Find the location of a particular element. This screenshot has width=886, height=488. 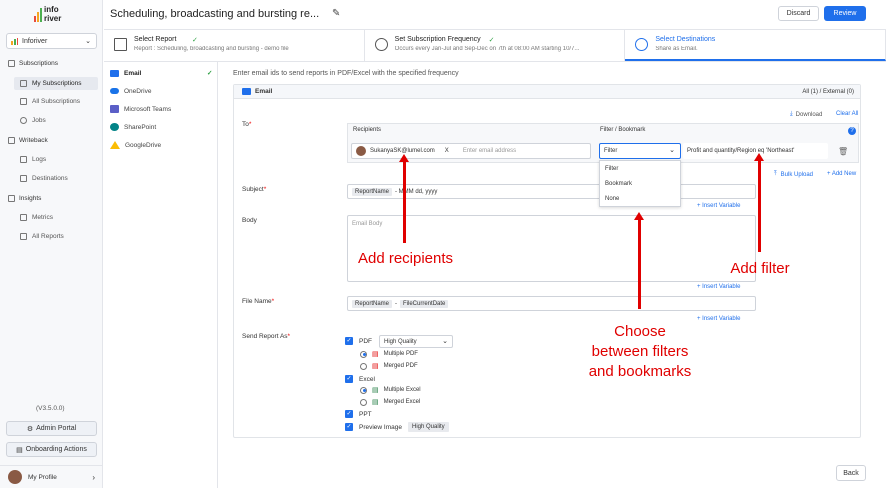

merged-excel-radio: ▤ Merged Excel is located at coordinates (390, 402).